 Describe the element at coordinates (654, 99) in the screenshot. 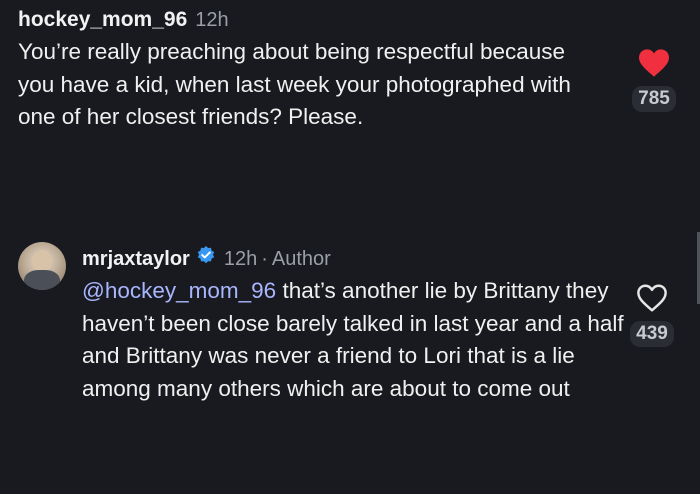

I see `like-count: 785` at that location.